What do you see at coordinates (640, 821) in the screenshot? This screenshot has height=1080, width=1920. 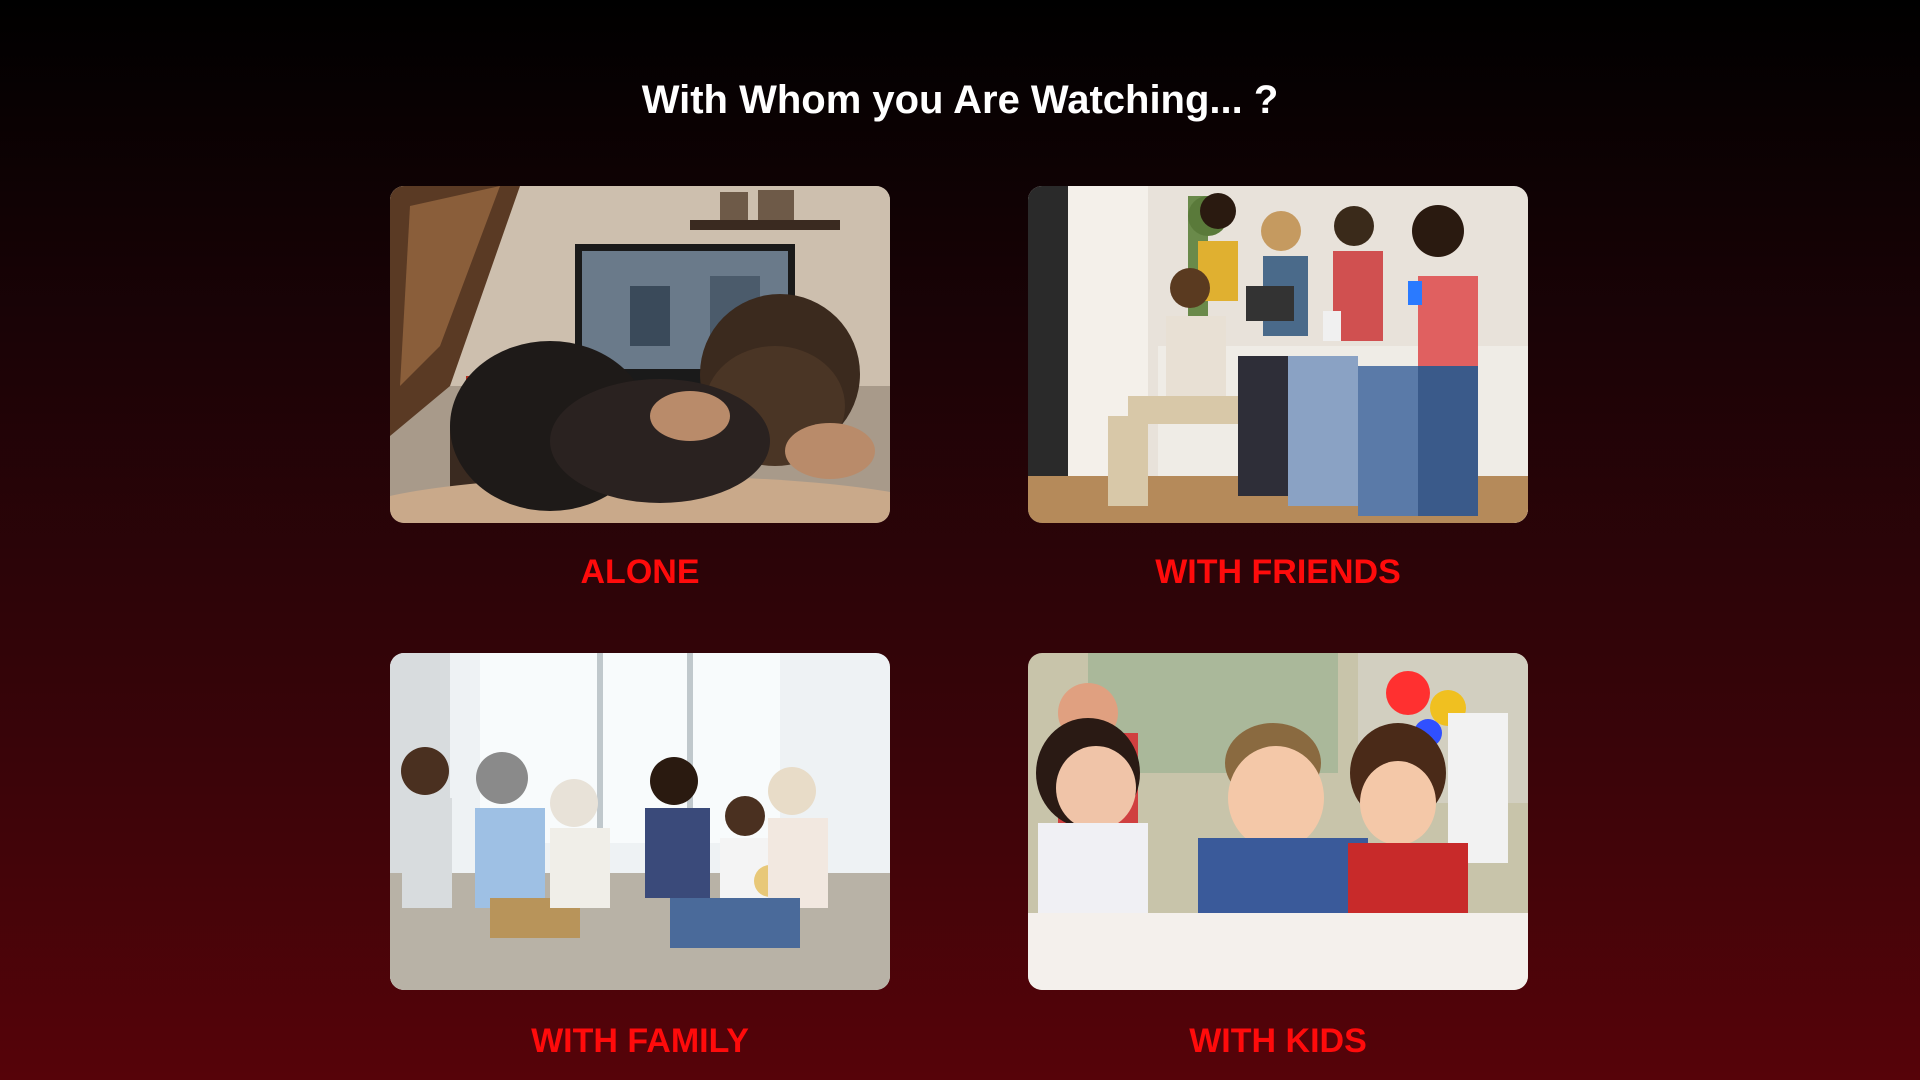 I see `family-photo` at bounding box center [640, 821].